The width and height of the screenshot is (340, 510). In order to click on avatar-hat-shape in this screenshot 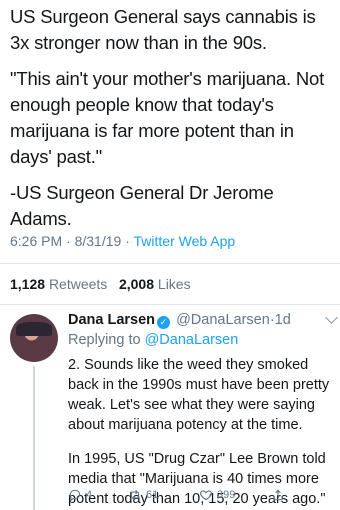, I will do `click(34, 329)`.